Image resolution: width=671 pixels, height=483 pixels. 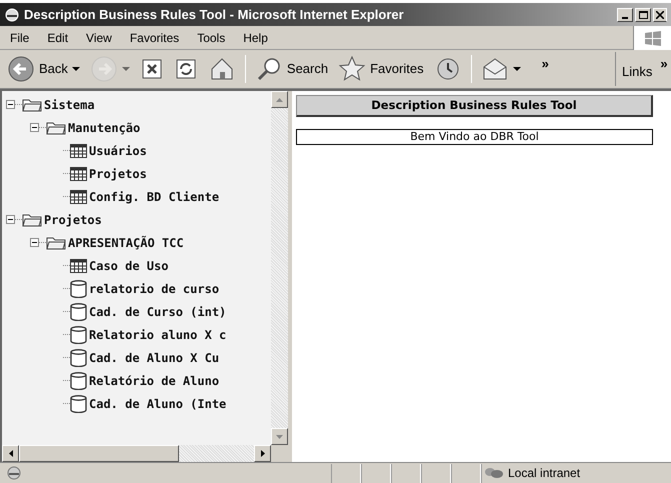 I want to click on tree-item: Cad. de Aluno (Inte, so click(x=157, y=403).